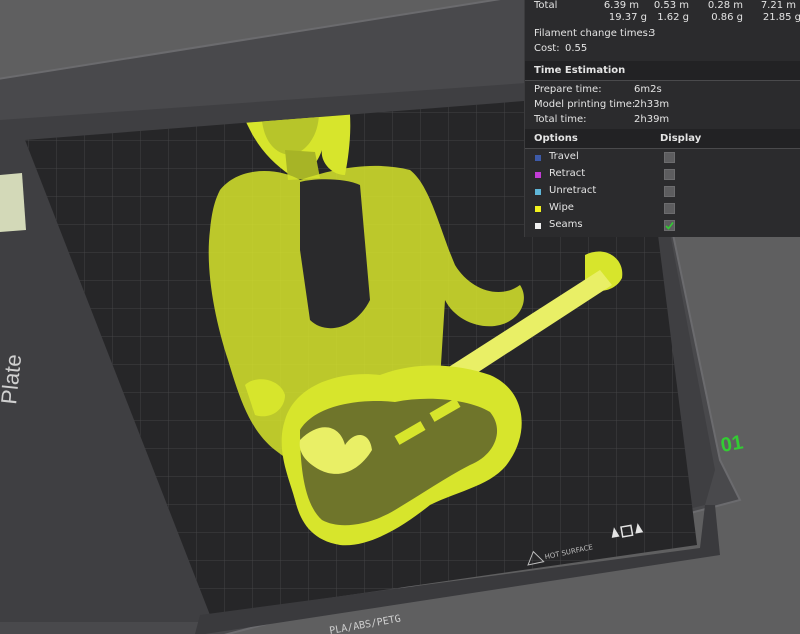  What do you see at coordinates (652, 33) in the screenshot?
I see `filament-change-value: 3` at bounding box center [652, 33].